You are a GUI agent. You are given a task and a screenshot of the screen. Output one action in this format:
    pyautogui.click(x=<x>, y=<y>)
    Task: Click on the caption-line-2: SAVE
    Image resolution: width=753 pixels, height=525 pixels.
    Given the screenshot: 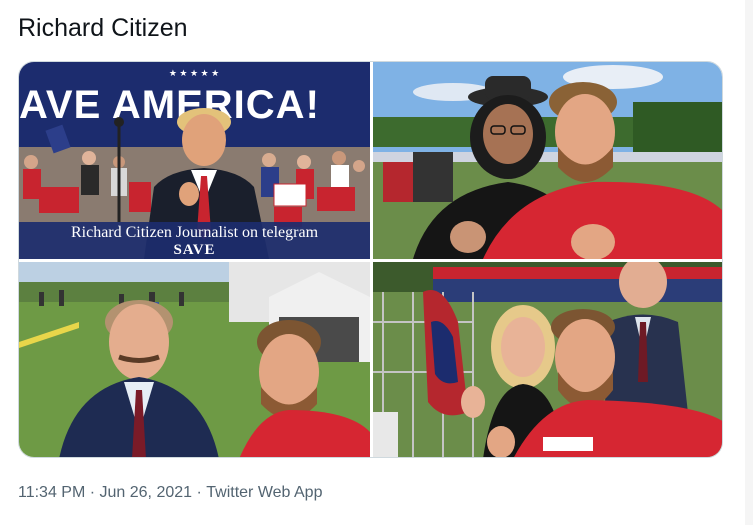 What is the action you would take?
    pyautogui.click(x=194, y=250)
    